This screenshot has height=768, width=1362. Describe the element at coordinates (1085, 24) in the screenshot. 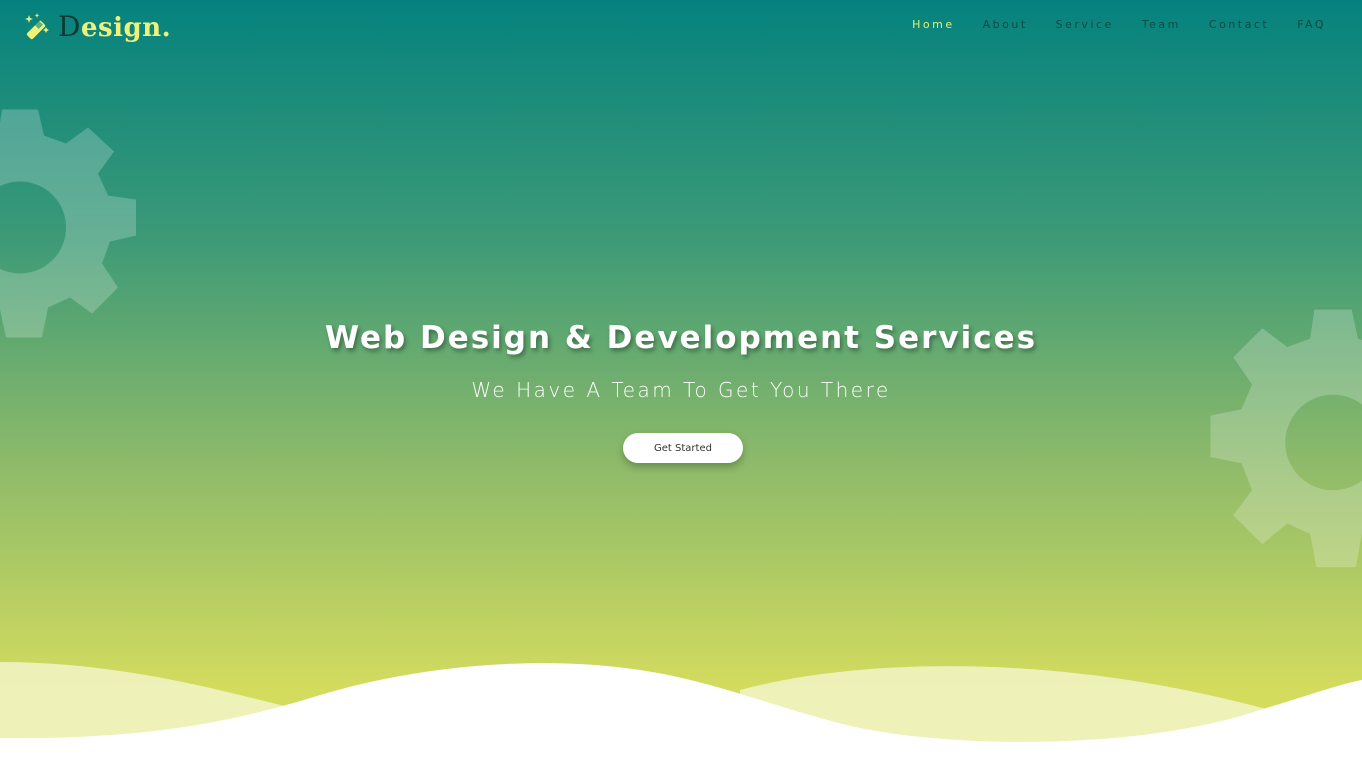

I see `nav-item-service: Service` at that location.